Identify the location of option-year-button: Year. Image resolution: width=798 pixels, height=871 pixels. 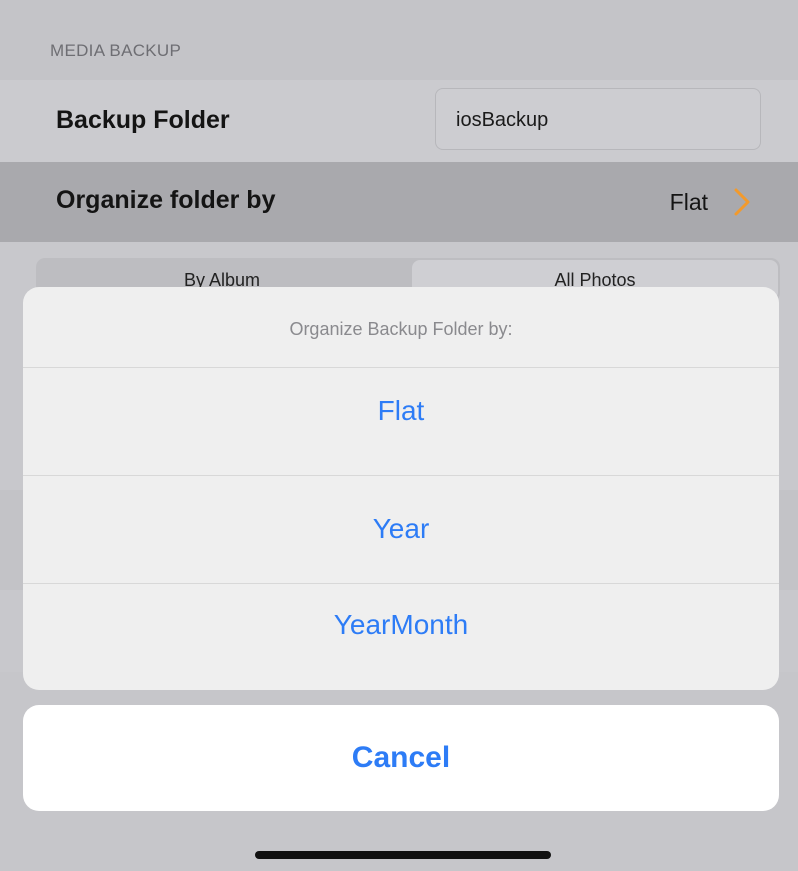
(401, 530).